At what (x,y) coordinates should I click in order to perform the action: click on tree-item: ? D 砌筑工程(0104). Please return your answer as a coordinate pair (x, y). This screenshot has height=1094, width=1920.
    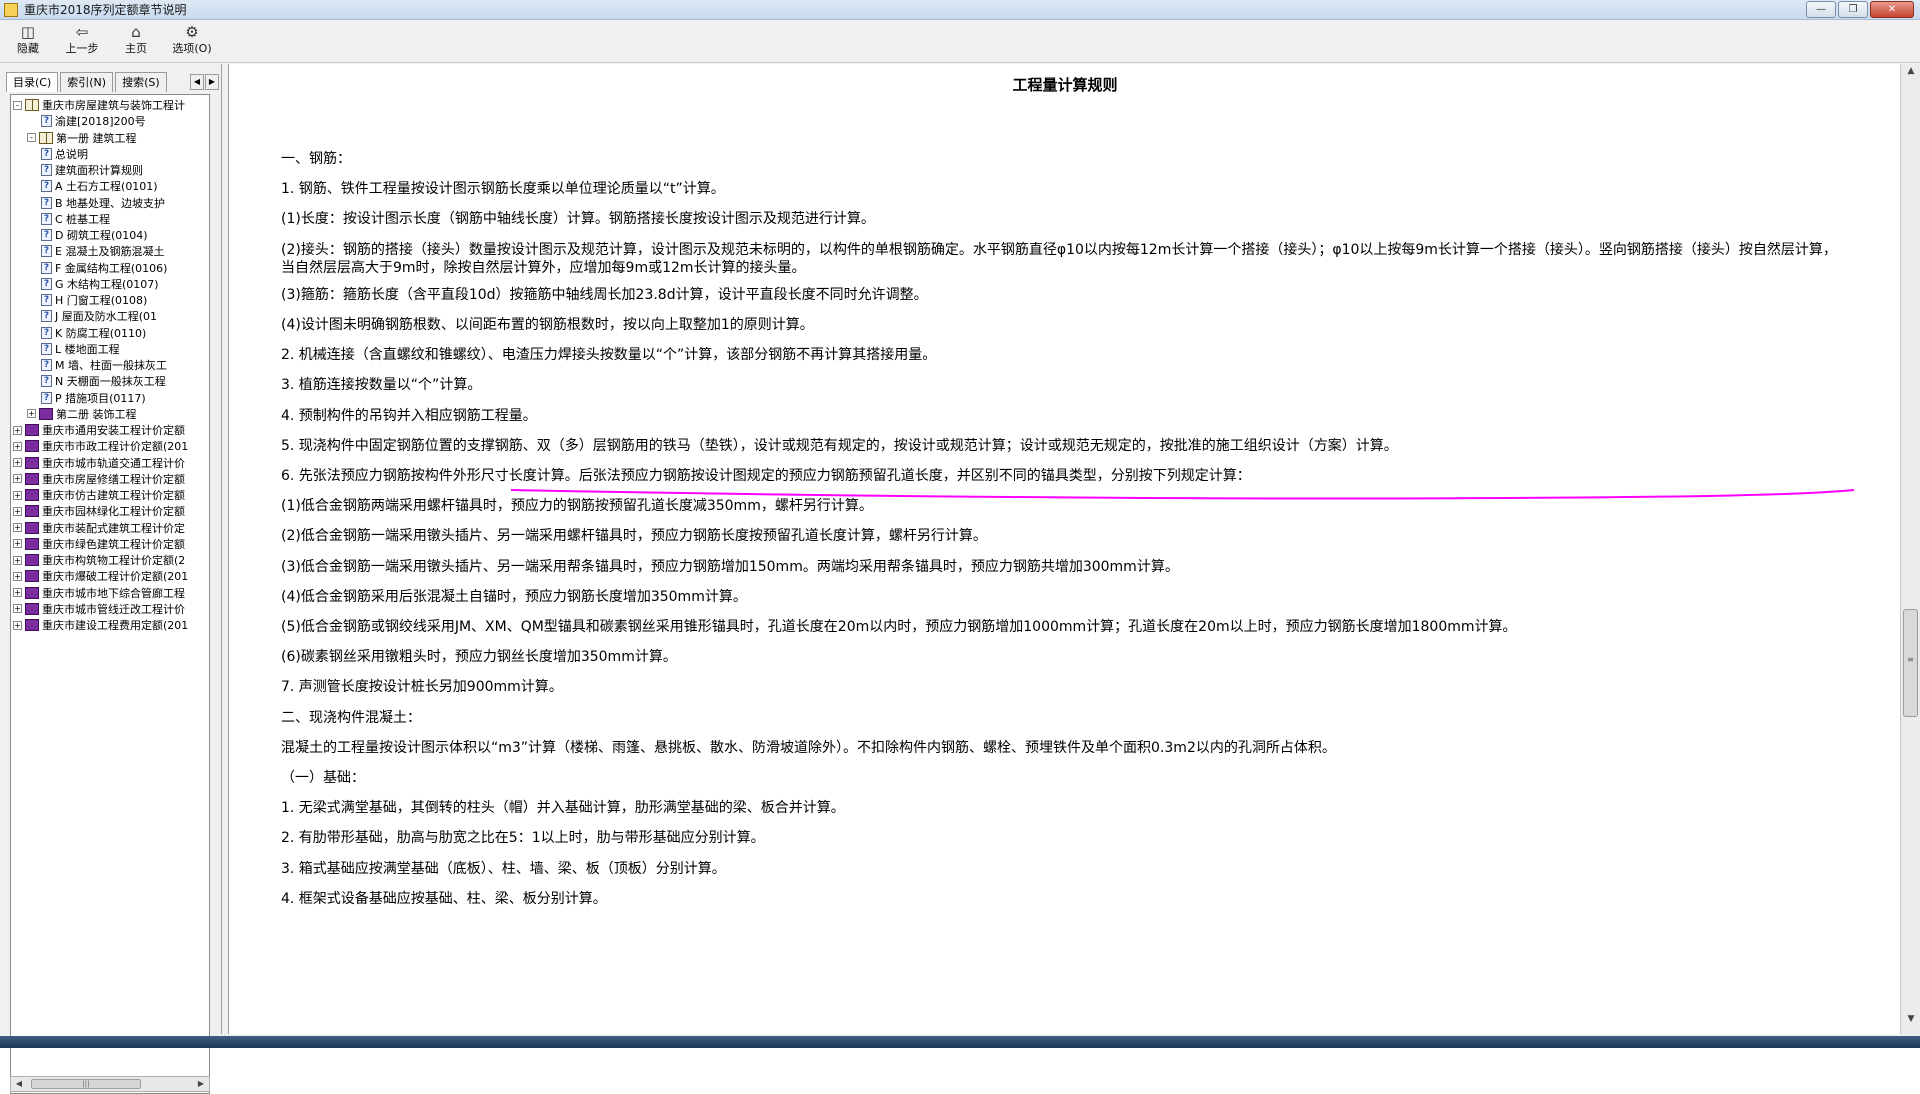
    Looking at the image, I should click on (94, 235).